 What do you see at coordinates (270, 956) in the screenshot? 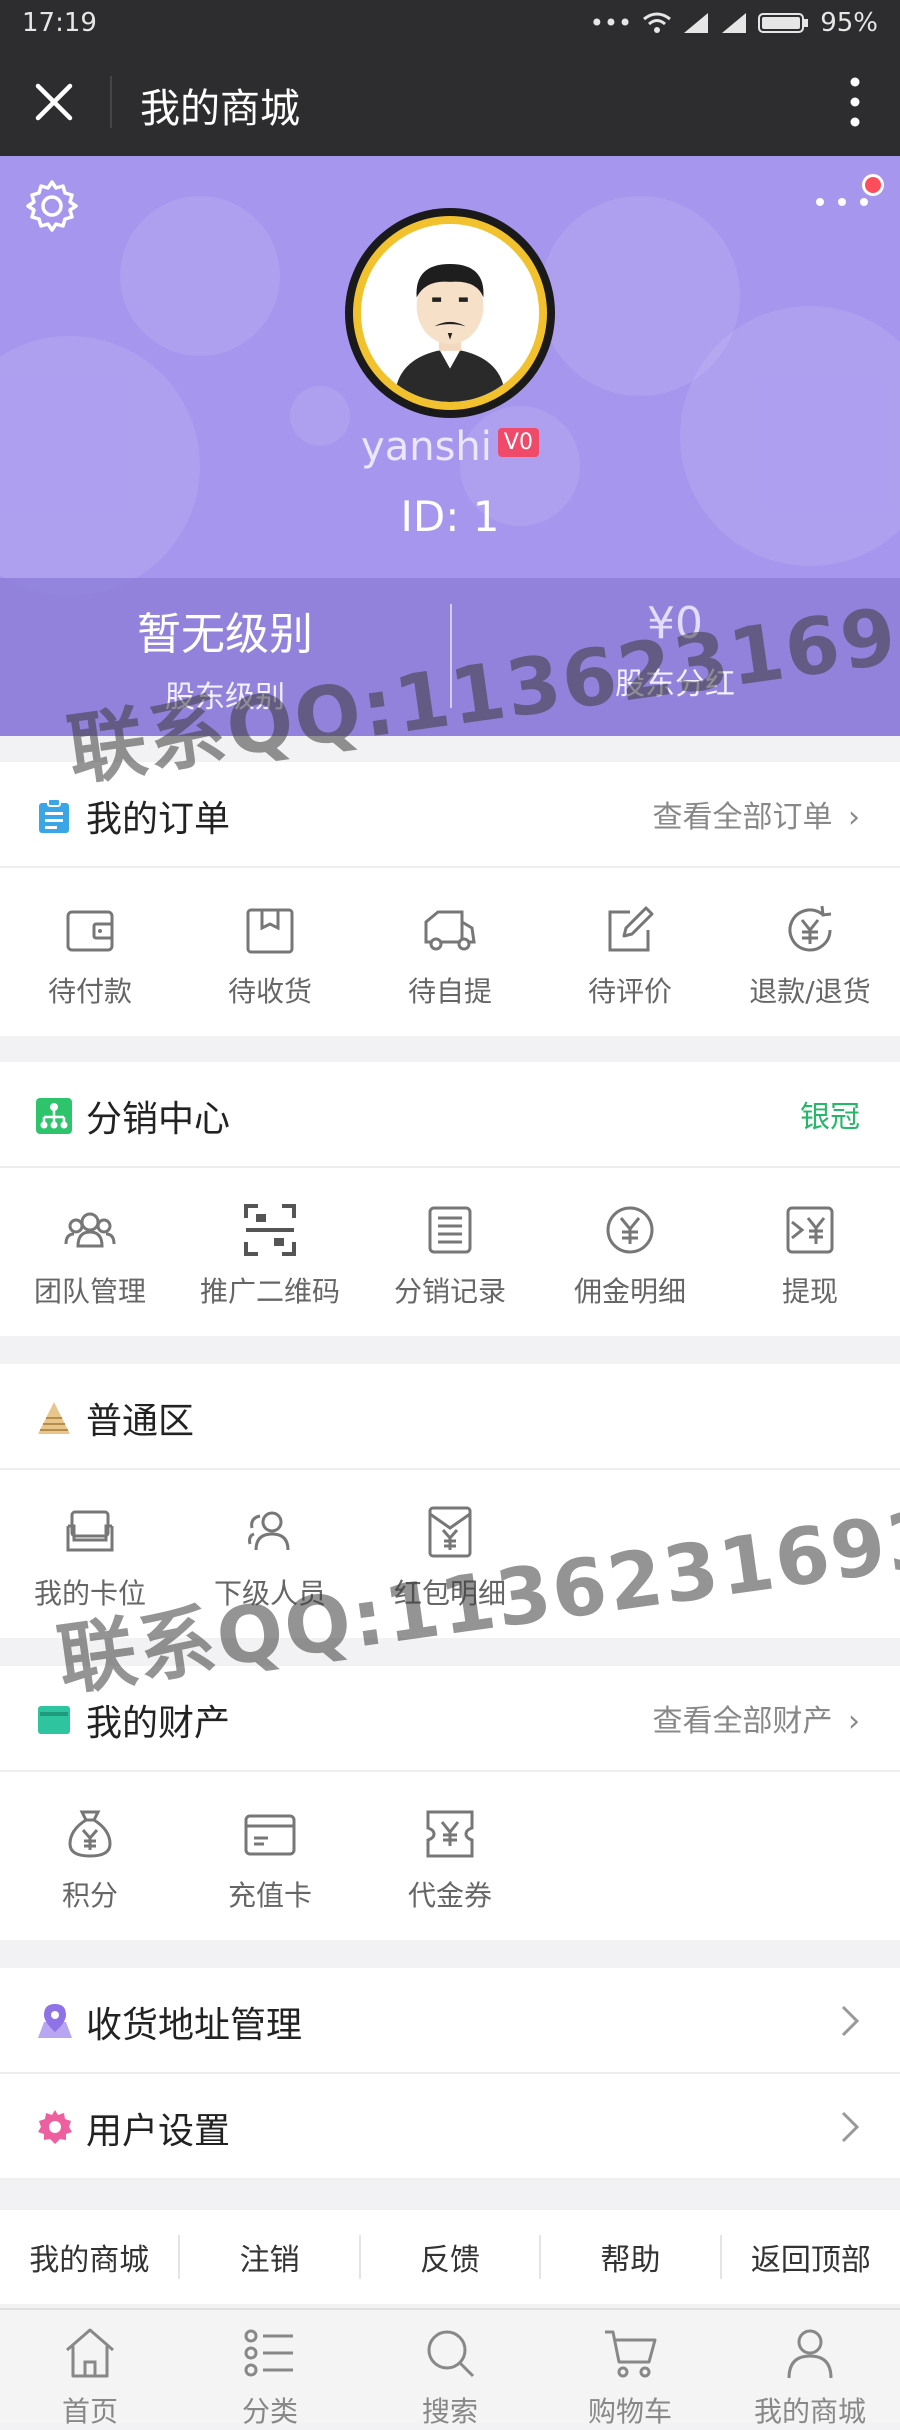
I see `order-pending-receipt: 待收货` at bounding box center [270, 956].